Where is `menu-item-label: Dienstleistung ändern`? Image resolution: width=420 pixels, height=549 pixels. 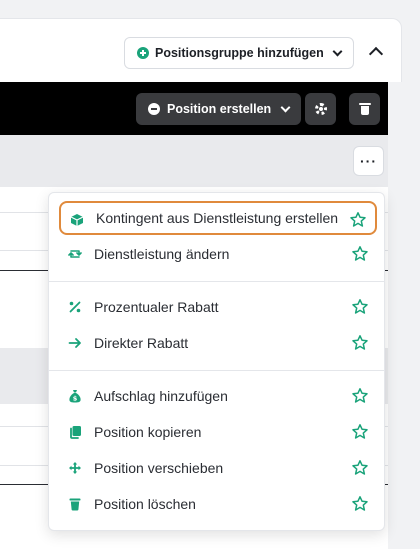
menu-item-label: Dienstleistung ändern is located at coordinates (162, 254).